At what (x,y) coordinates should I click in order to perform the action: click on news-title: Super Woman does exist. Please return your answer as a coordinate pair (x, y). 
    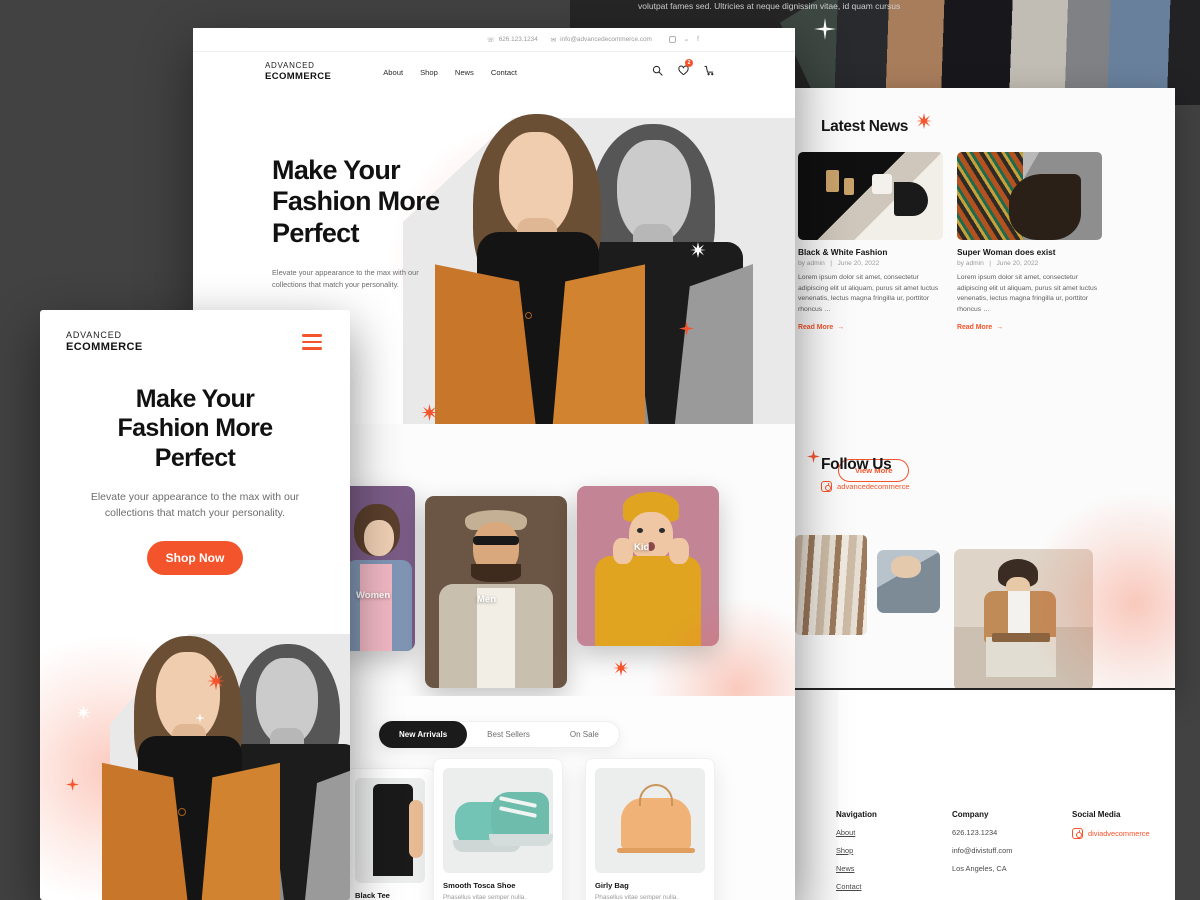
    Looking at the image, I should click on (1006, 252).